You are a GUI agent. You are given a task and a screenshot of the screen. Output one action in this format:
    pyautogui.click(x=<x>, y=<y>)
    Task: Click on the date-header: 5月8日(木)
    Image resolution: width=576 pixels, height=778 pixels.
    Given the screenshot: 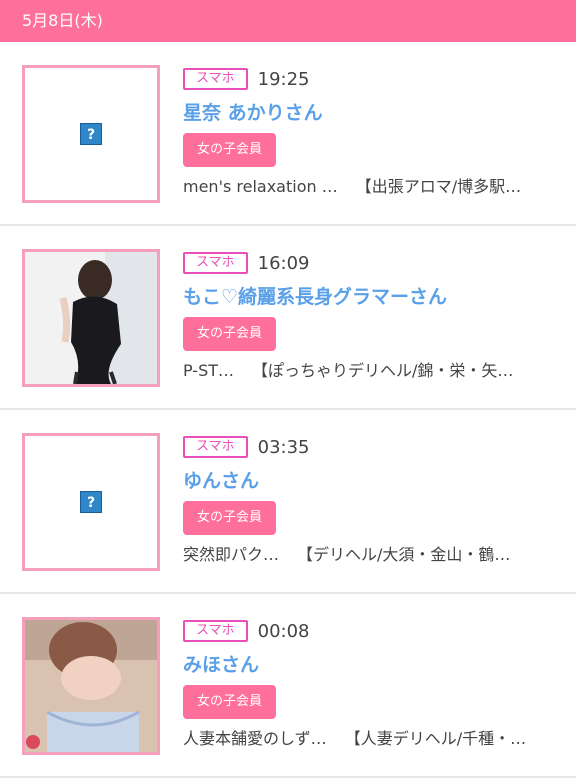 What is the action you would take?
    pyautogui.click(x=288, y=21)
    